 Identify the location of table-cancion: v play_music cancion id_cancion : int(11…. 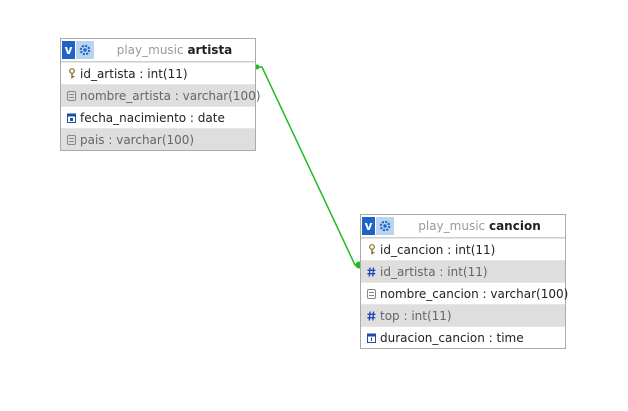
(464, 281).